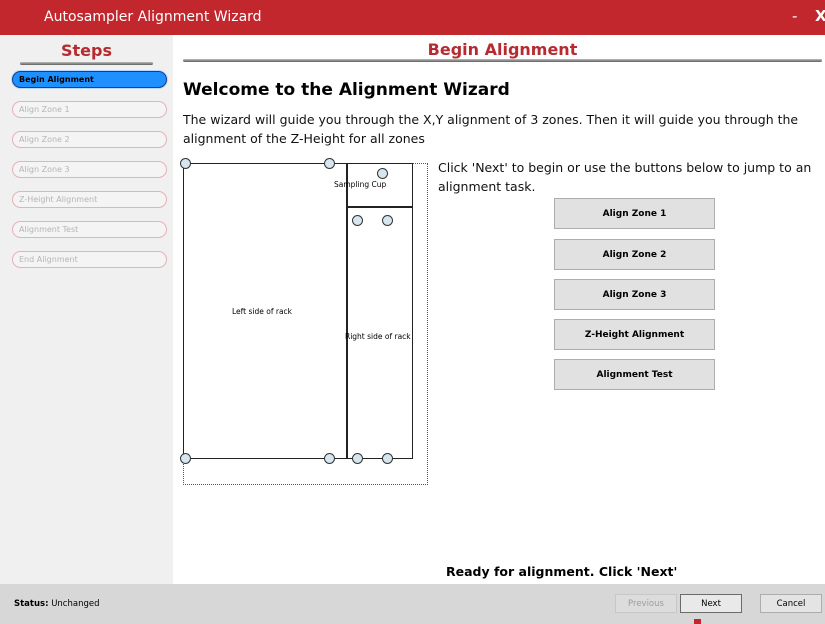  Describe the element at coordinates (502, 60) in the screenshot. I see `title-divider` at that location.